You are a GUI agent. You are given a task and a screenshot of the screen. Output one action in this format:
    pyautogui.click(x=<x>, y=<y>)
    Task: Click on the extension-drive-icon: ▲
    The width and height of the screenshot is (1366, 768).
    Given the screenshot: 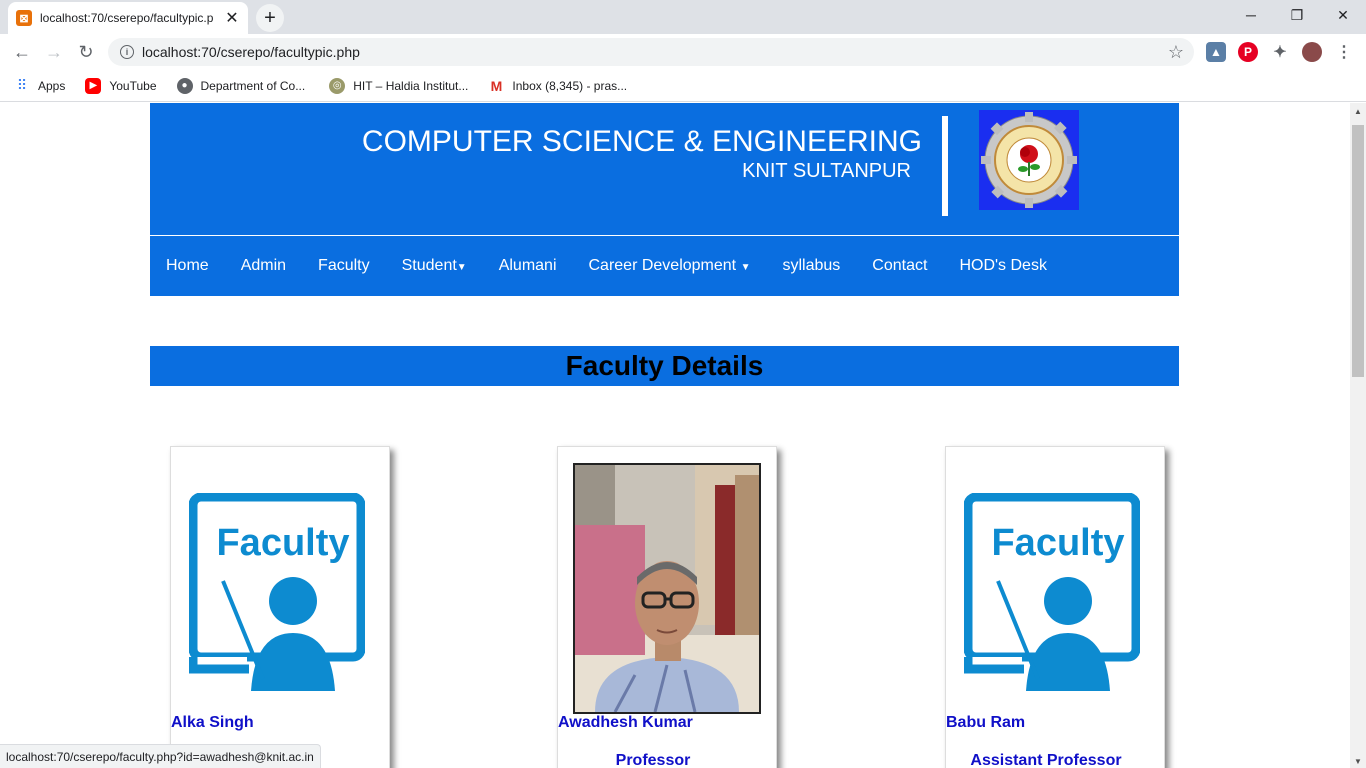 What is the action you would take?
    pyautogui.click(x=1216, y=52)
    